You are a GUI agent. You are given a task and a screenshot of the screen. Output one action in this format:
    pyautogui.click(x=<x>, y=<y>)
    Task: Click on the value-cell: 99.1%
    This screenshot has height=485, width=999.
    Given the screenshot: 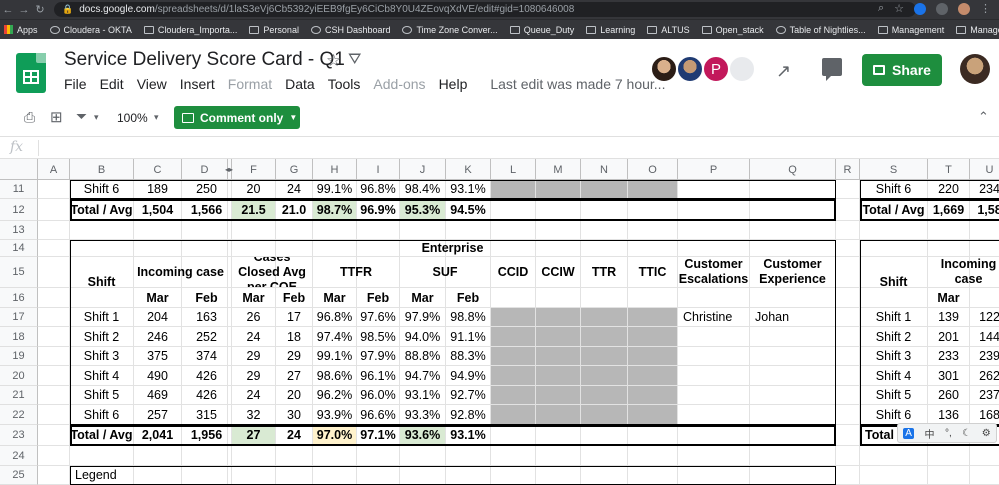 What is the action you would take?
    pyautogui.click(x=335, y=356)
    